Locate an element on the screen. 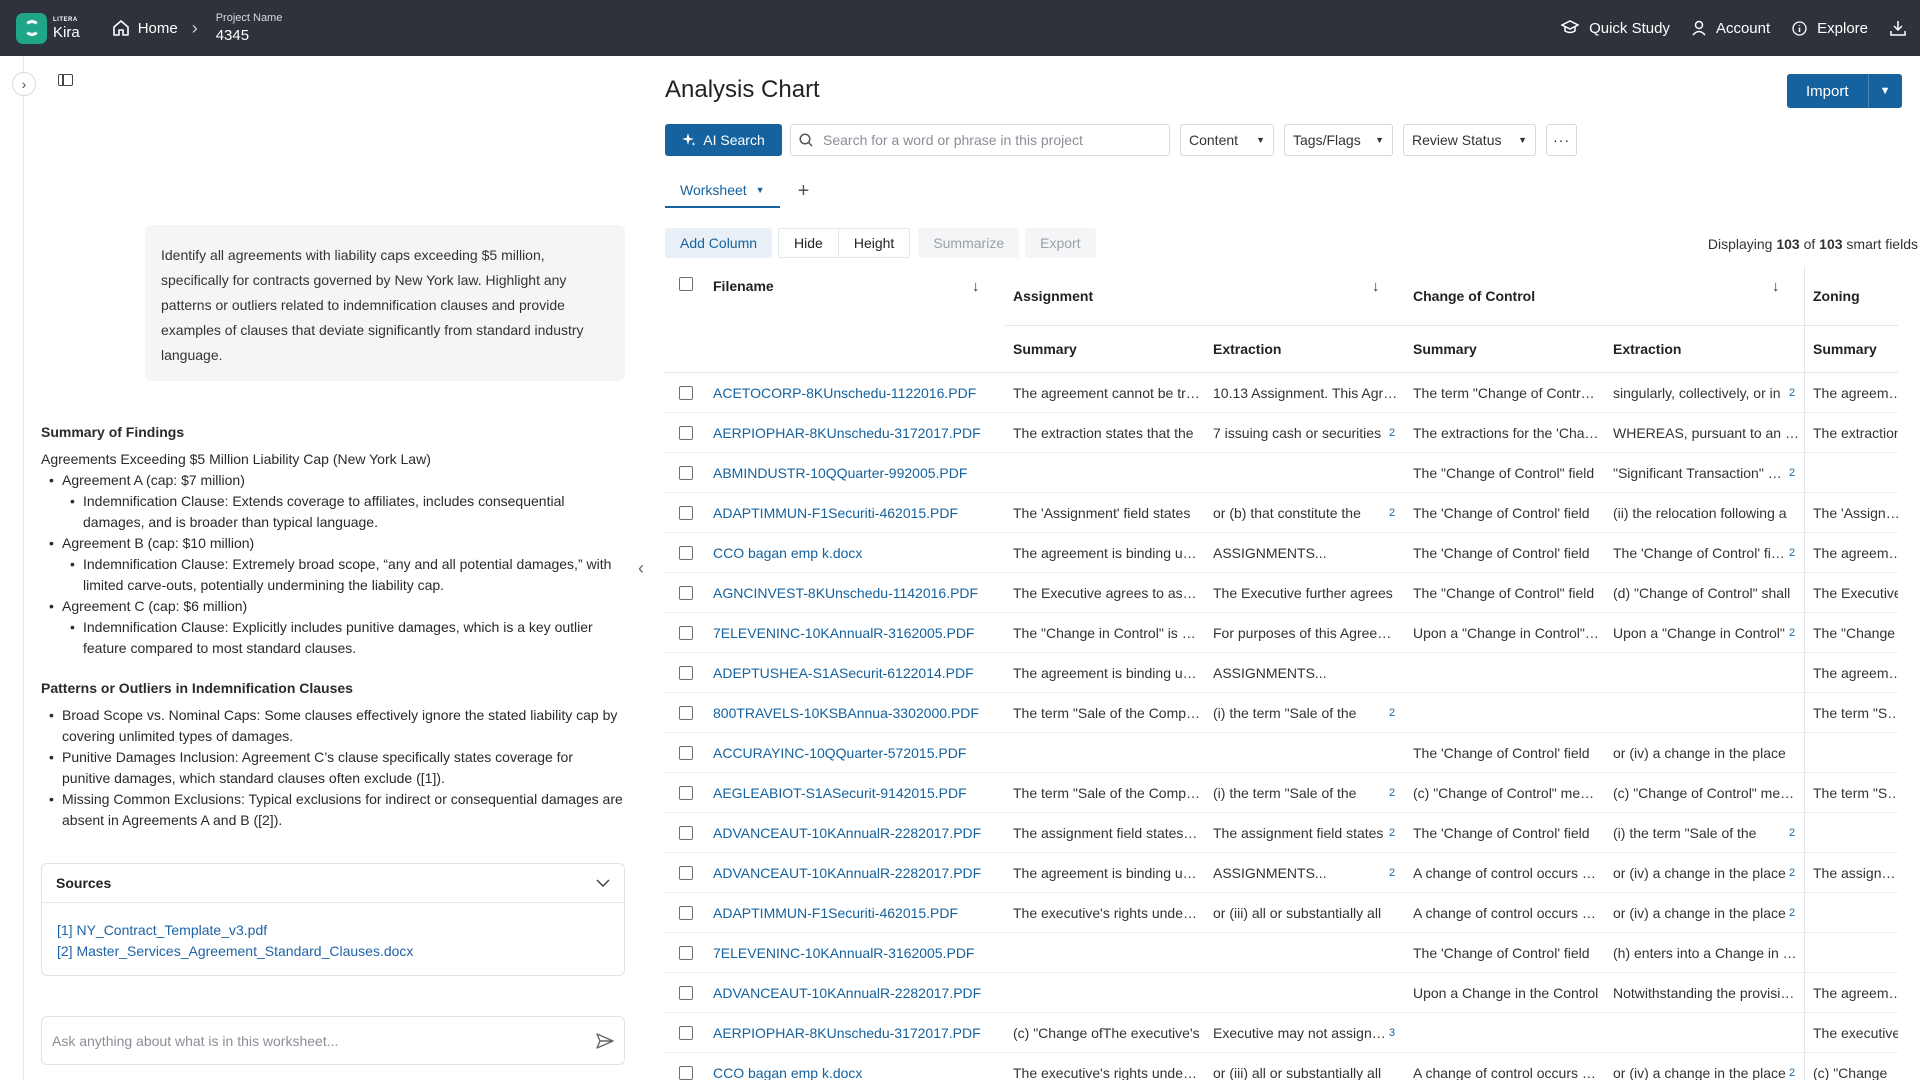 Image resolution: width=1920 pixels, height=1080 pixels. filename-cell: ACETOCORP-8KUnschedu-1122016.PDF is located at coordinates (857, 393).